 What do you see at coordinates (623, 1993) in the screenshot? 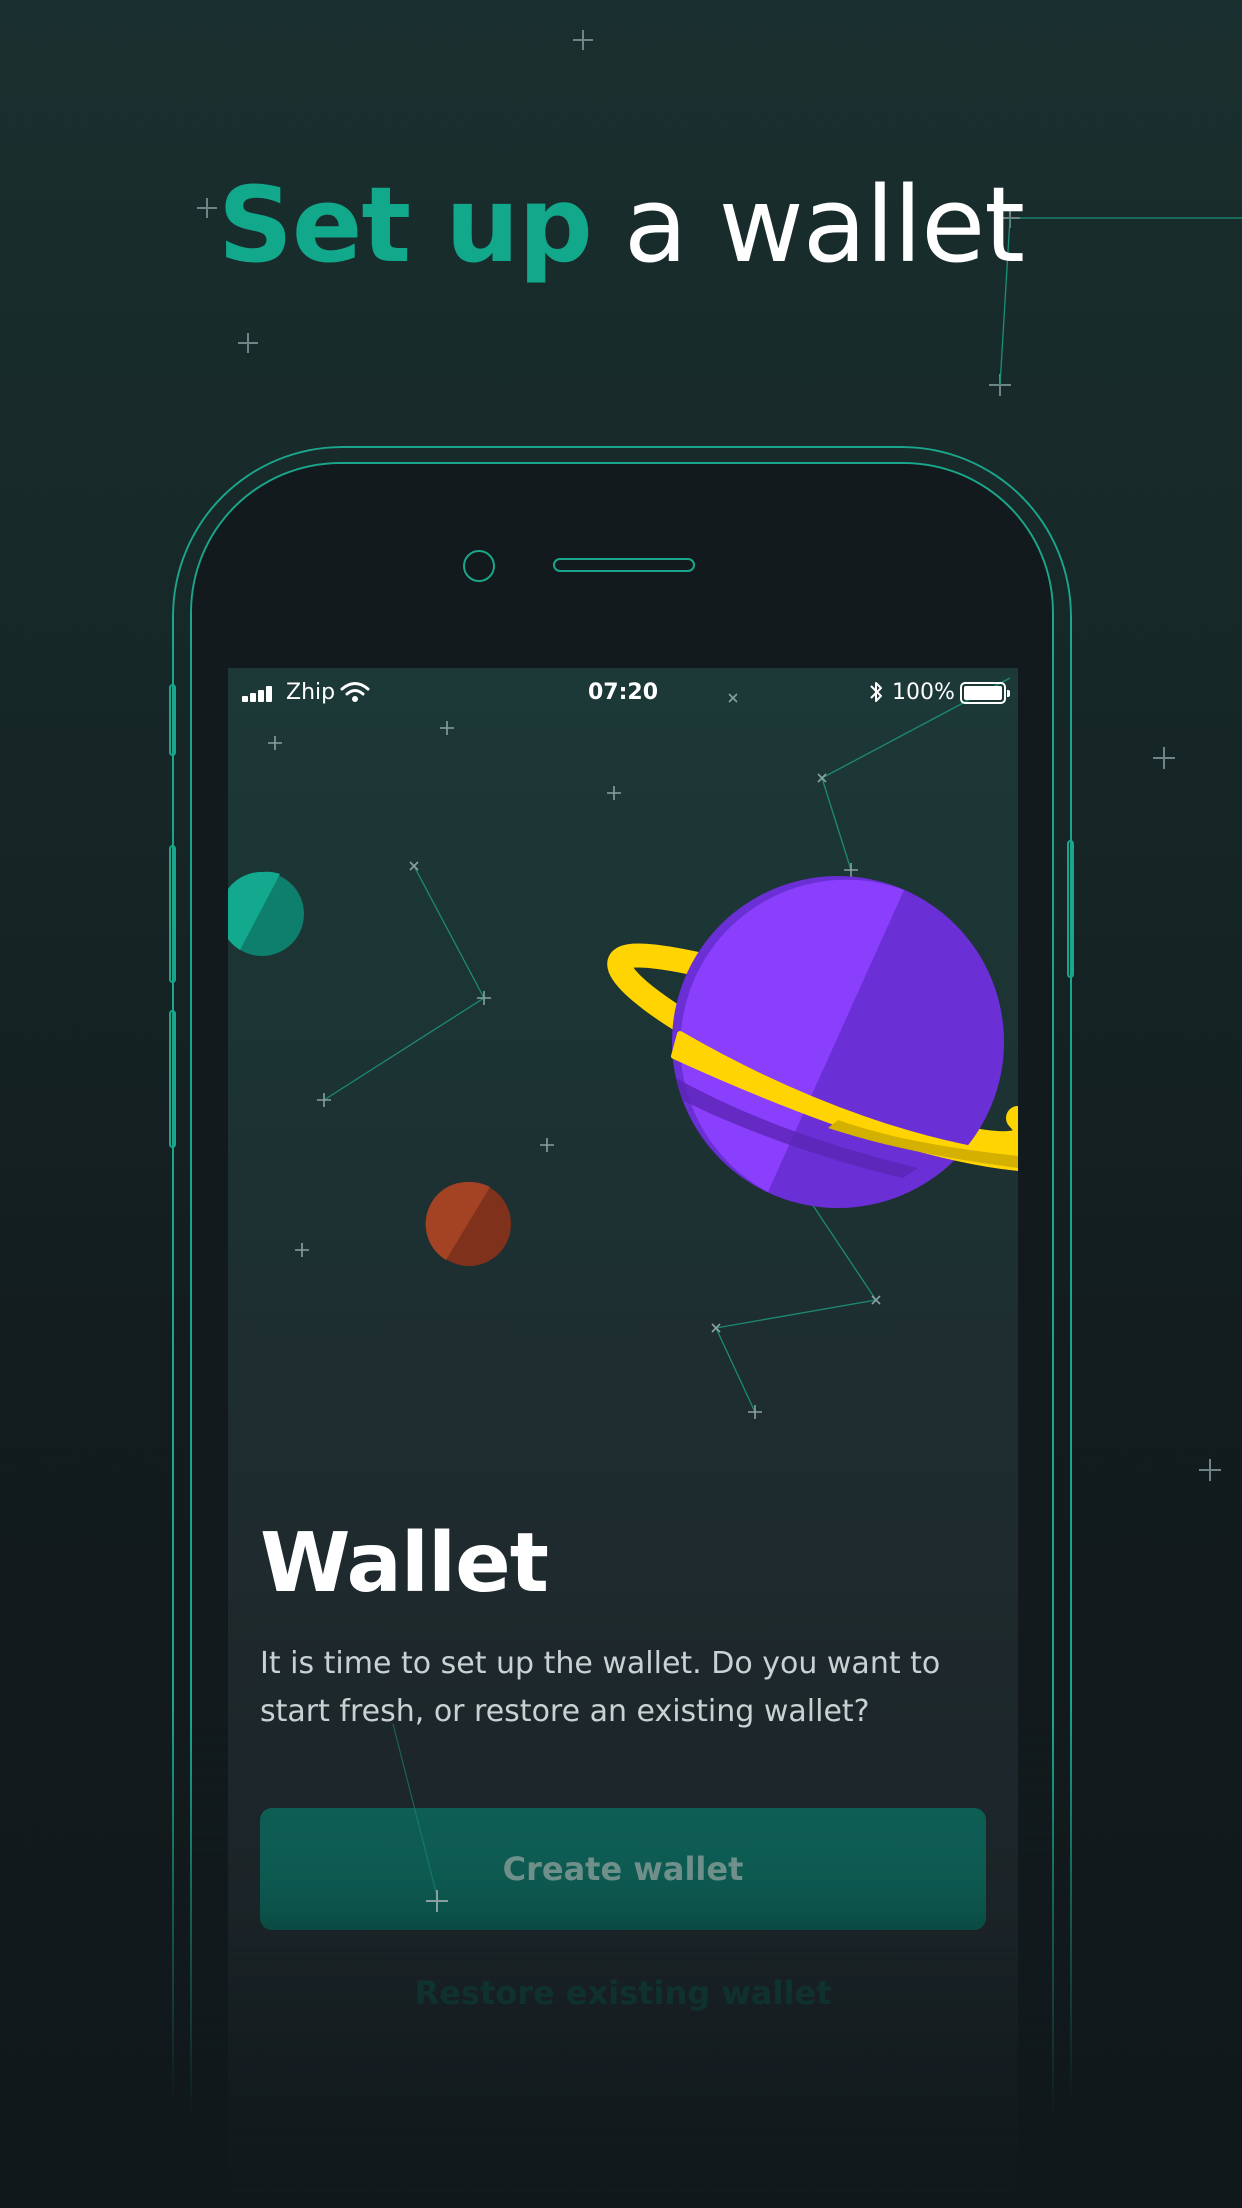
I see `restore-wallet-button: Restore existing wallet` at bounding box center [623, 1993].